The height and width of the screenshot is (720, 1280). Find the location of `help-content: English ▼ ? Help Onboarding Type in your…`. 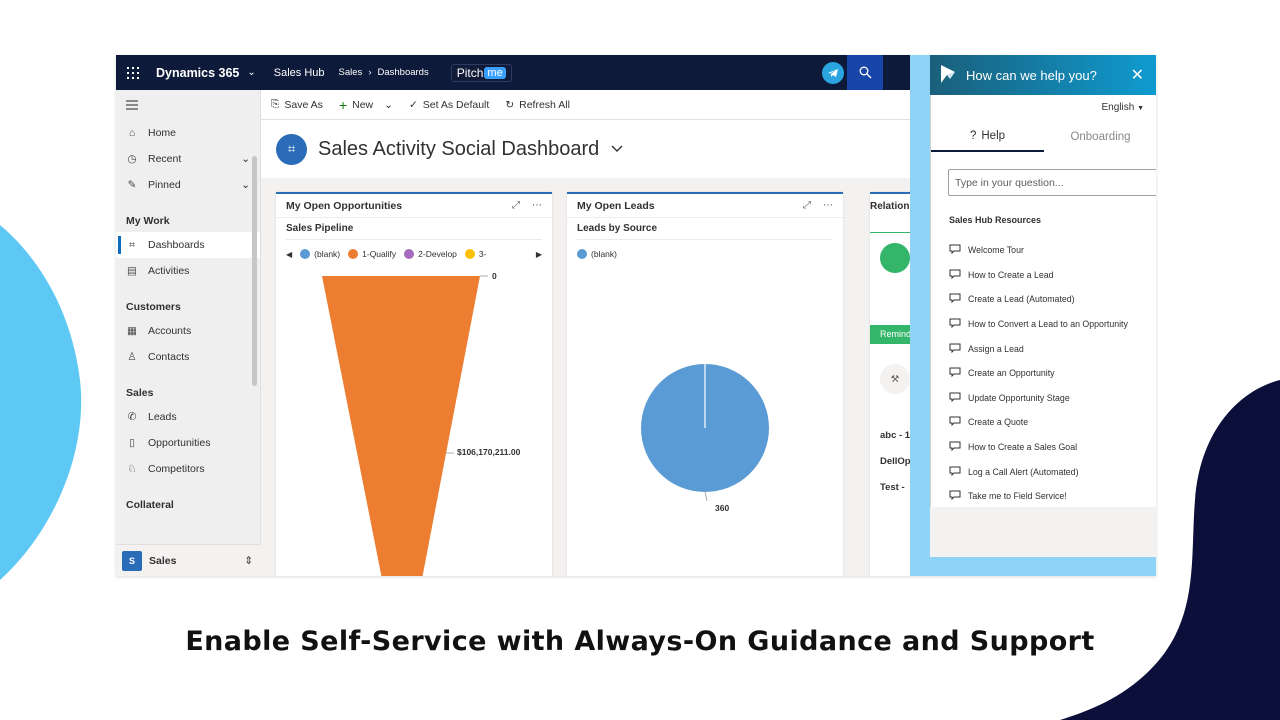

help-content: English ▼ ? Help Onboarding Type in your… is located at coordinates (1043, 301).